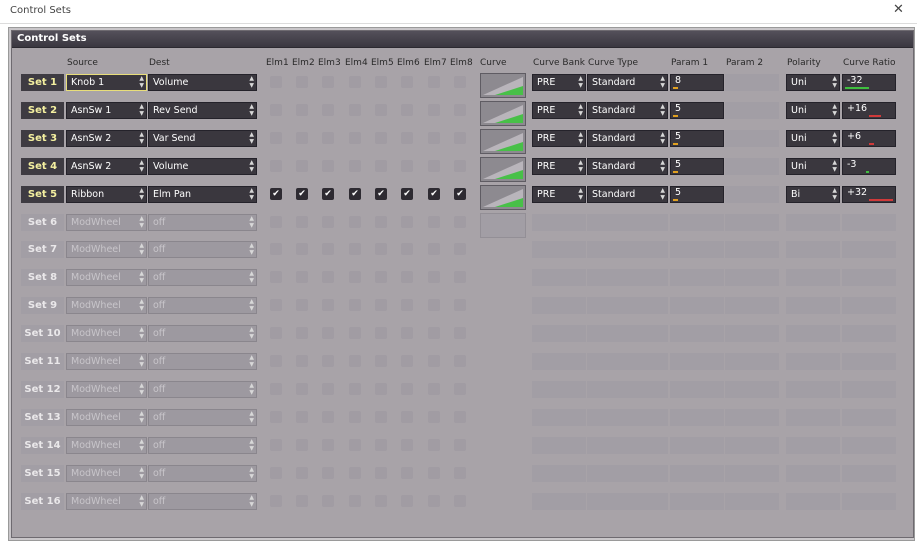 This screenshot has width=917, height=547. I want to click on dest-select: Elm Pan ▲ ▼, so click(202, 194).